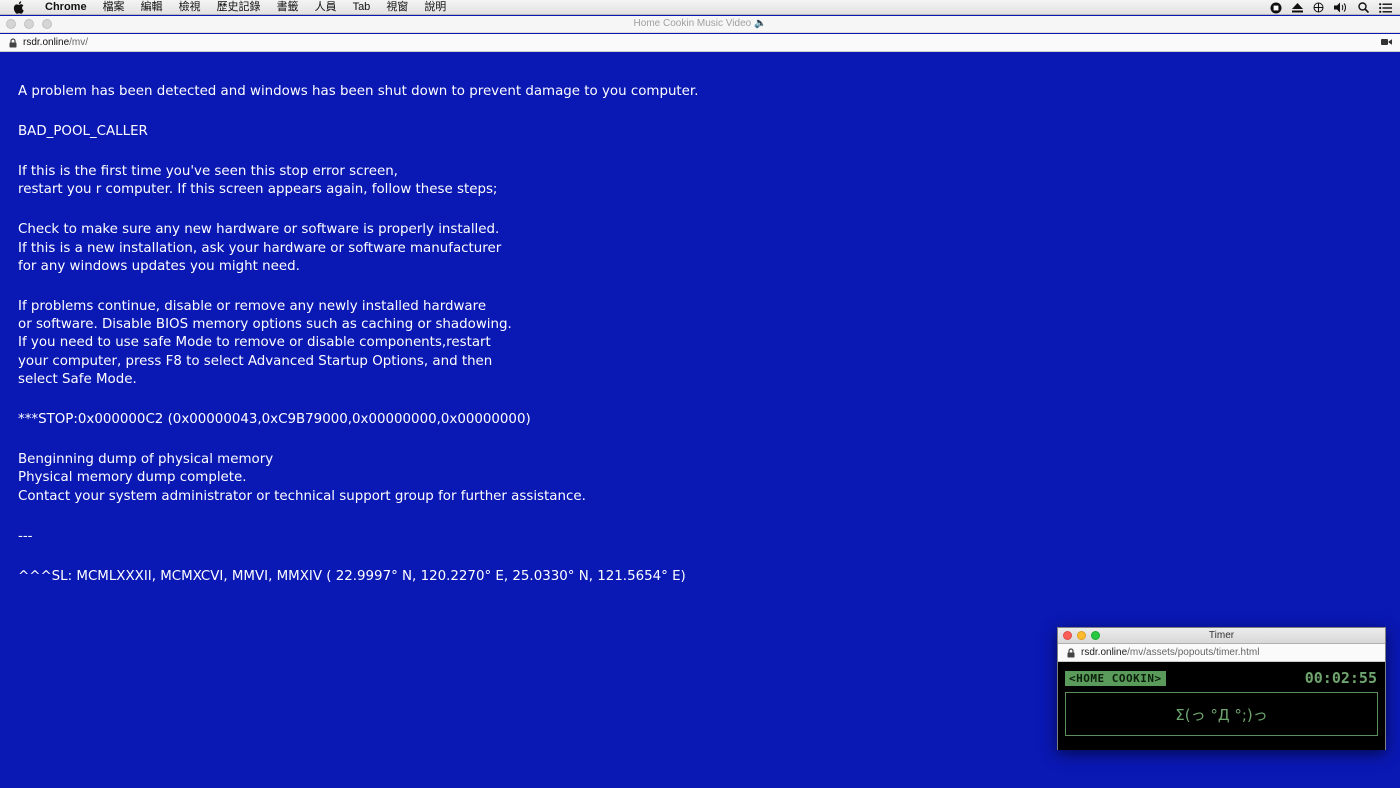 Image resolution: width=1400 pixels, height=788 pixels. I want to click on menu-bookmarks: 書籤, so click(288, 7).